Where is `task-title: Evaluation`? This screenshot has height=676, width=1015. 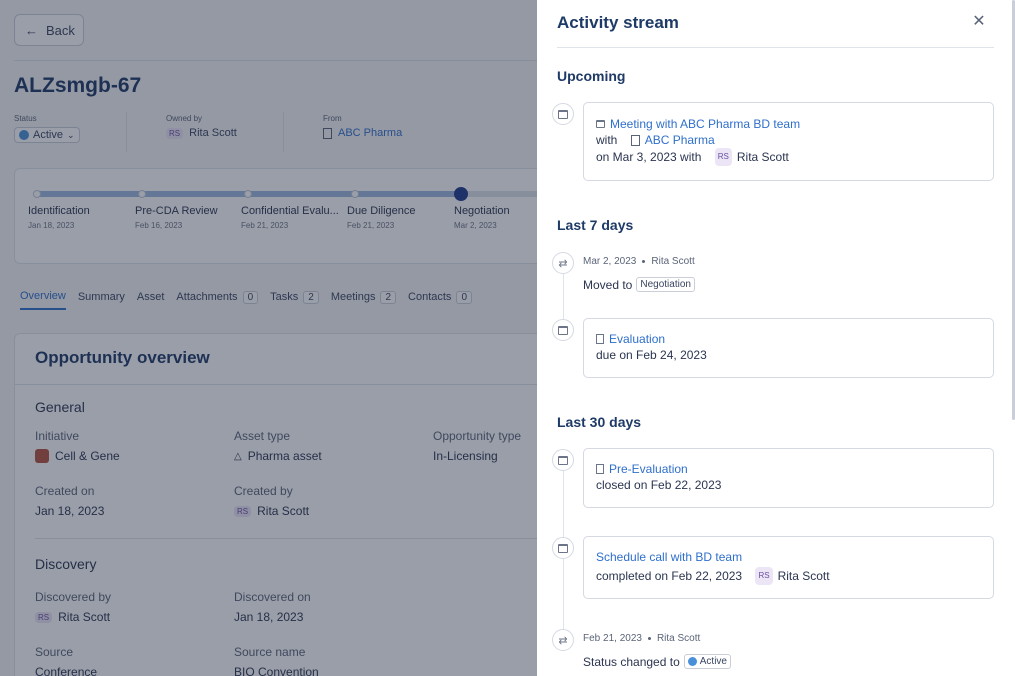
task-title: Evaluation is located at coordinates (637, 339).